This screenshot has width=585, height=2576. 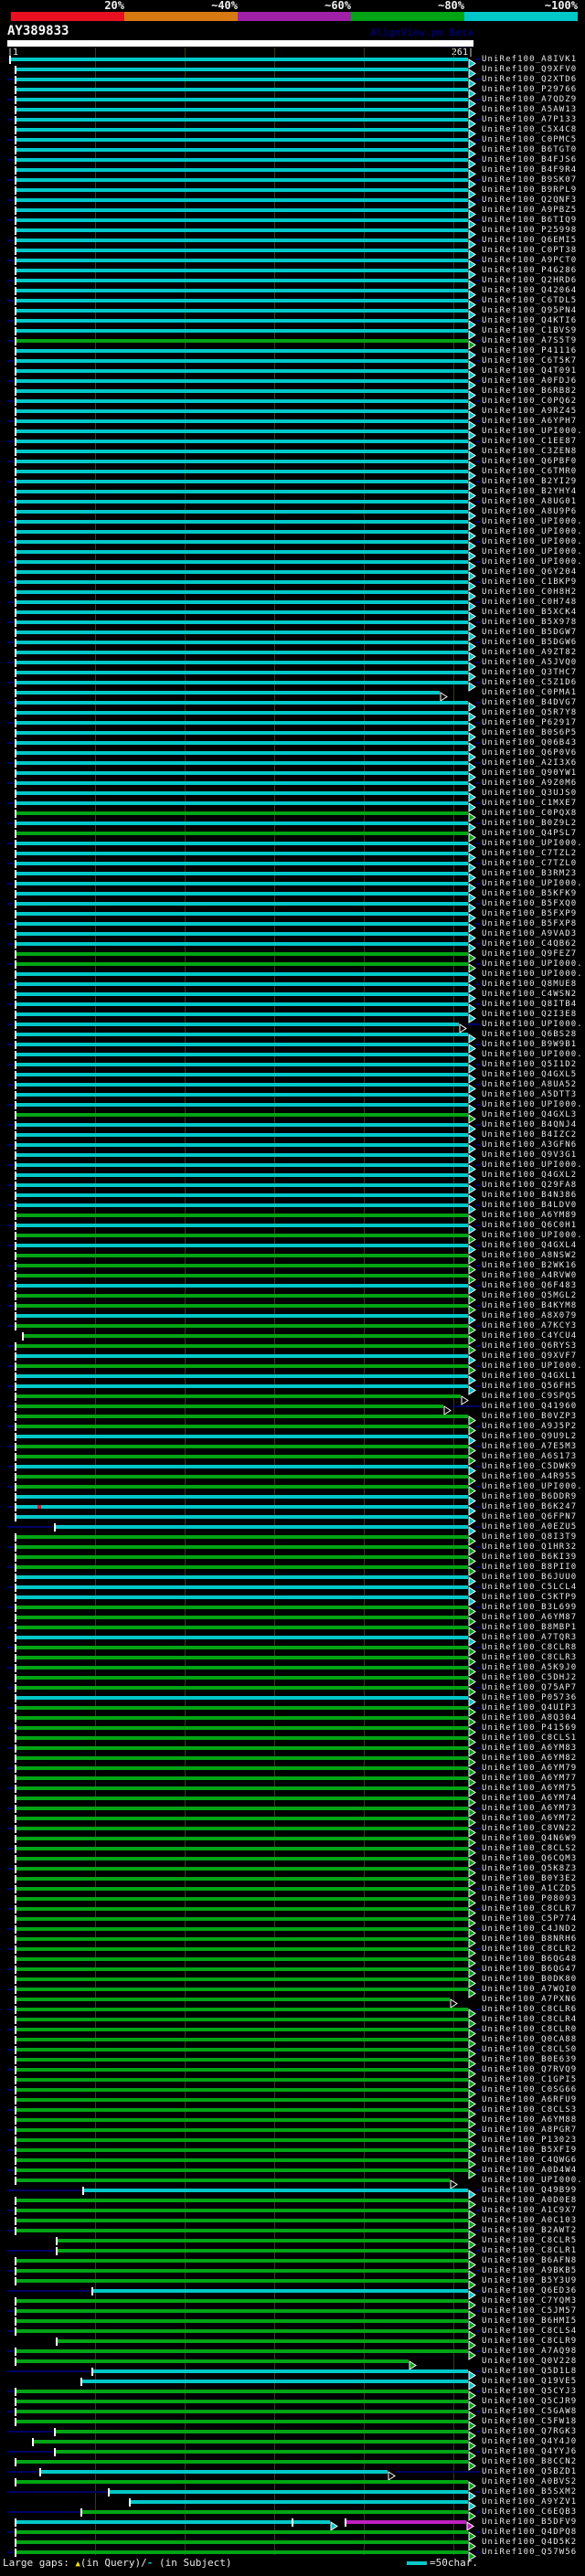 I want to click on alignment-row: UniRef100_P29766, so click(x=293, y=92).